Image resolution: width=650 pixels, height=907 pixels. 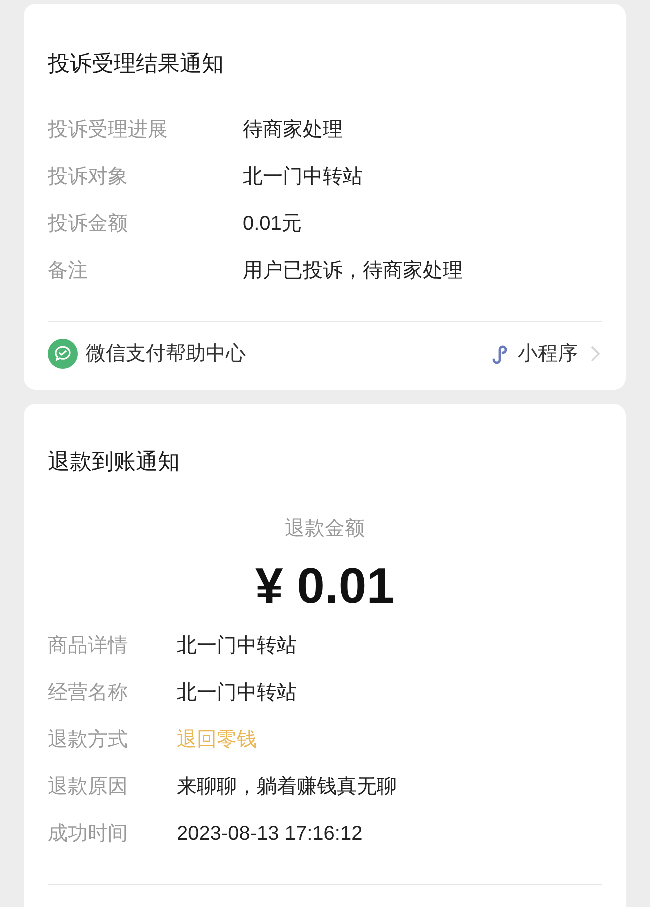 I want to click on field-label: 投诉金额, so click(x=88, y=224).